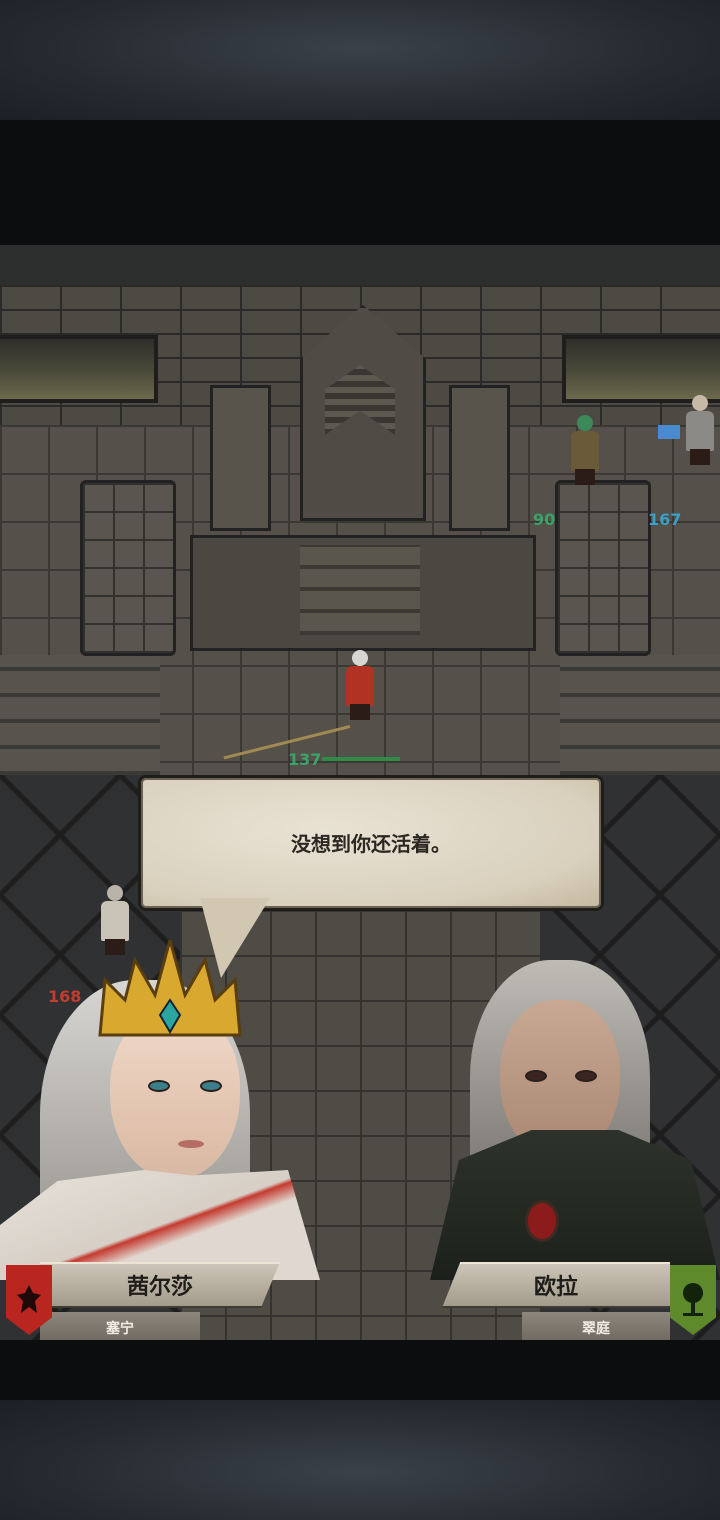 Image resolution: width=720 pixels, height=1520 pixels. What do you see at coordinates (693, 1299) in the screenshot?
I see `tree-icon` at bounding box center [693, 1299].